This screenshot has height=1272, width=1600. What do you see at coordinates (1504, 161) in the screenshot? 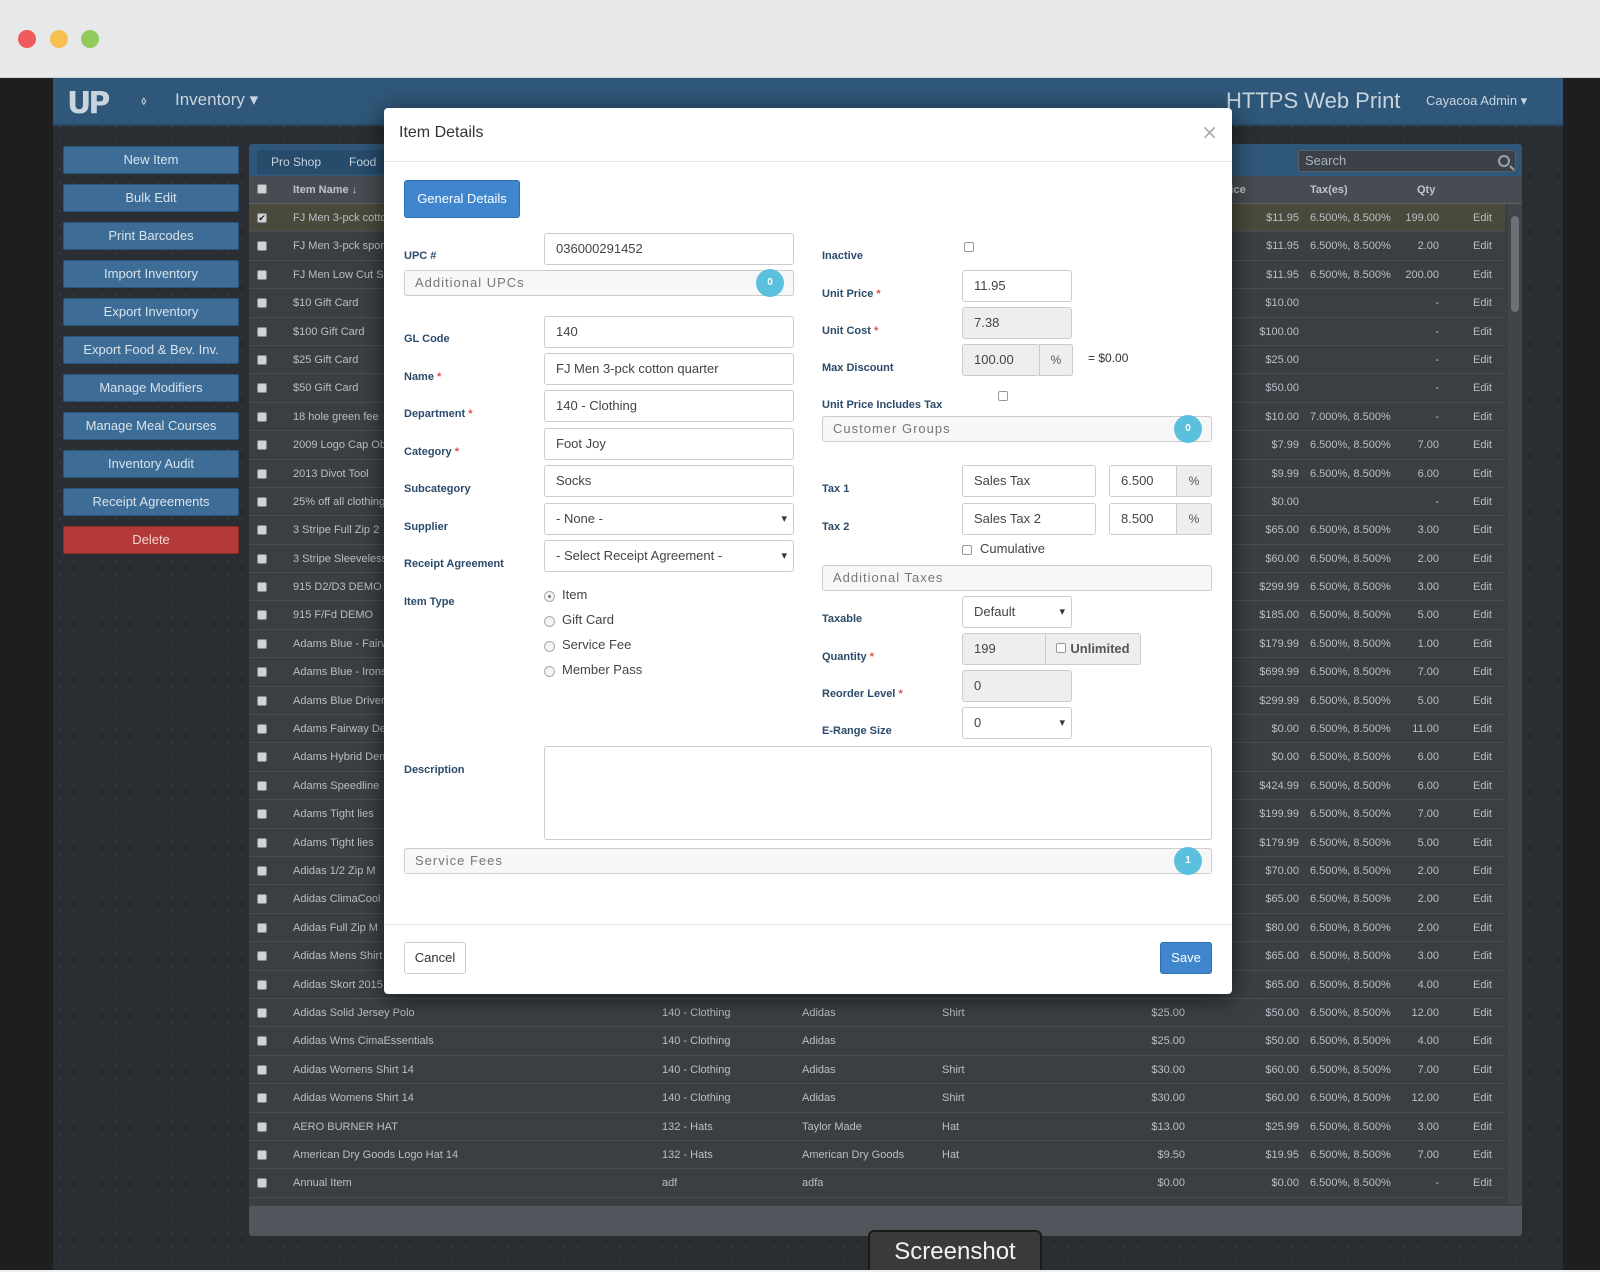
I see `search-icon` at bounding box center [1504, 161].